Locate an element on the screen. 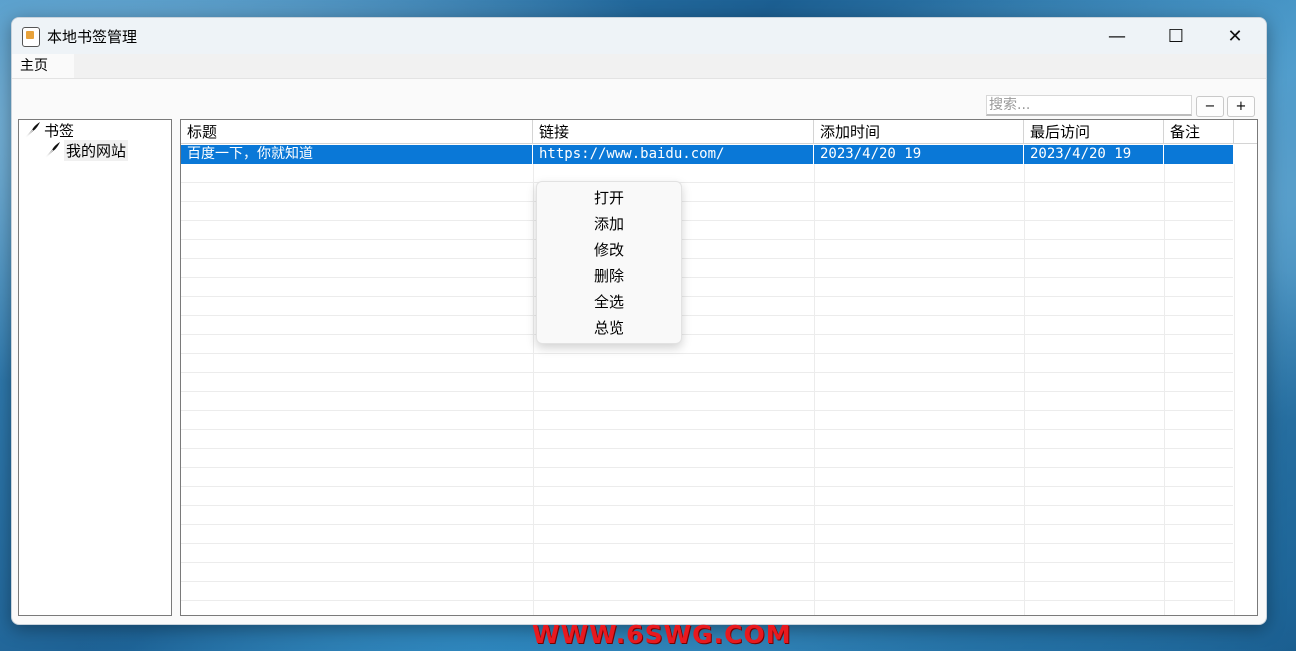  menu-item-open: 打开 is located at coordinates (609, 198).